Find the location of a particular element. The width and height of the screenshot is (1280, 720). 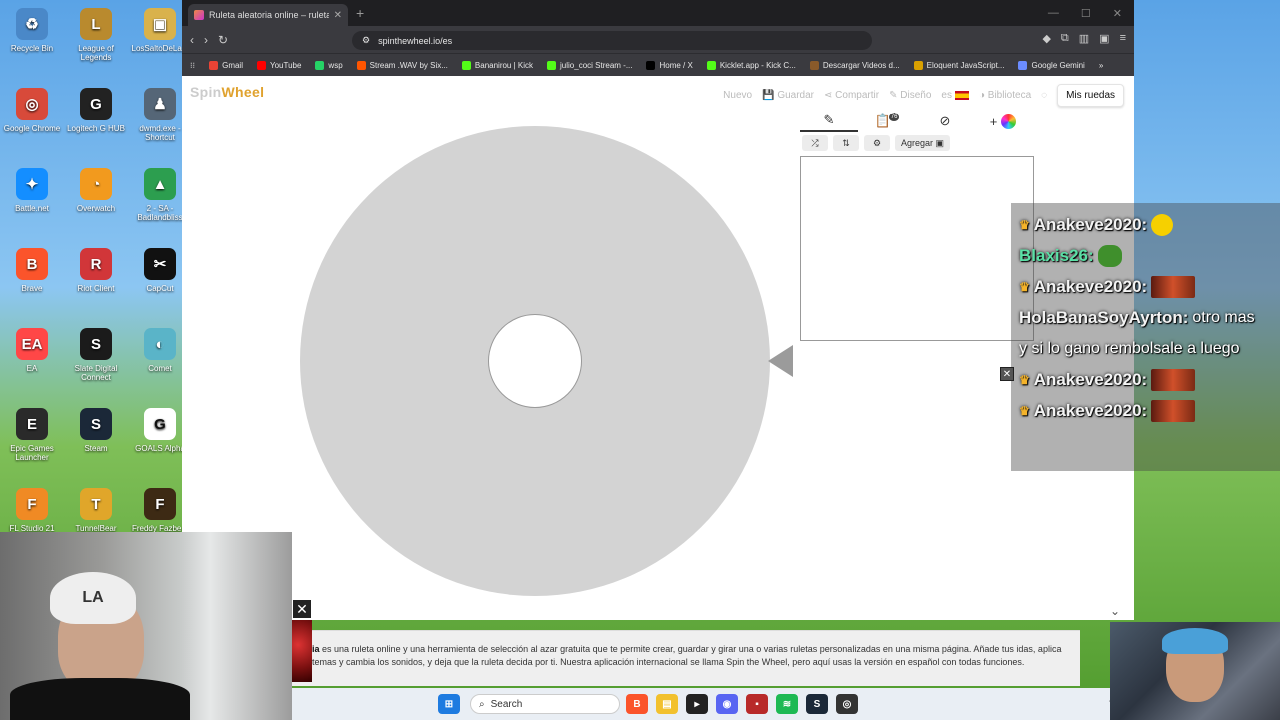

list-tab: 📋 76 is located at coordinates (887, 121).